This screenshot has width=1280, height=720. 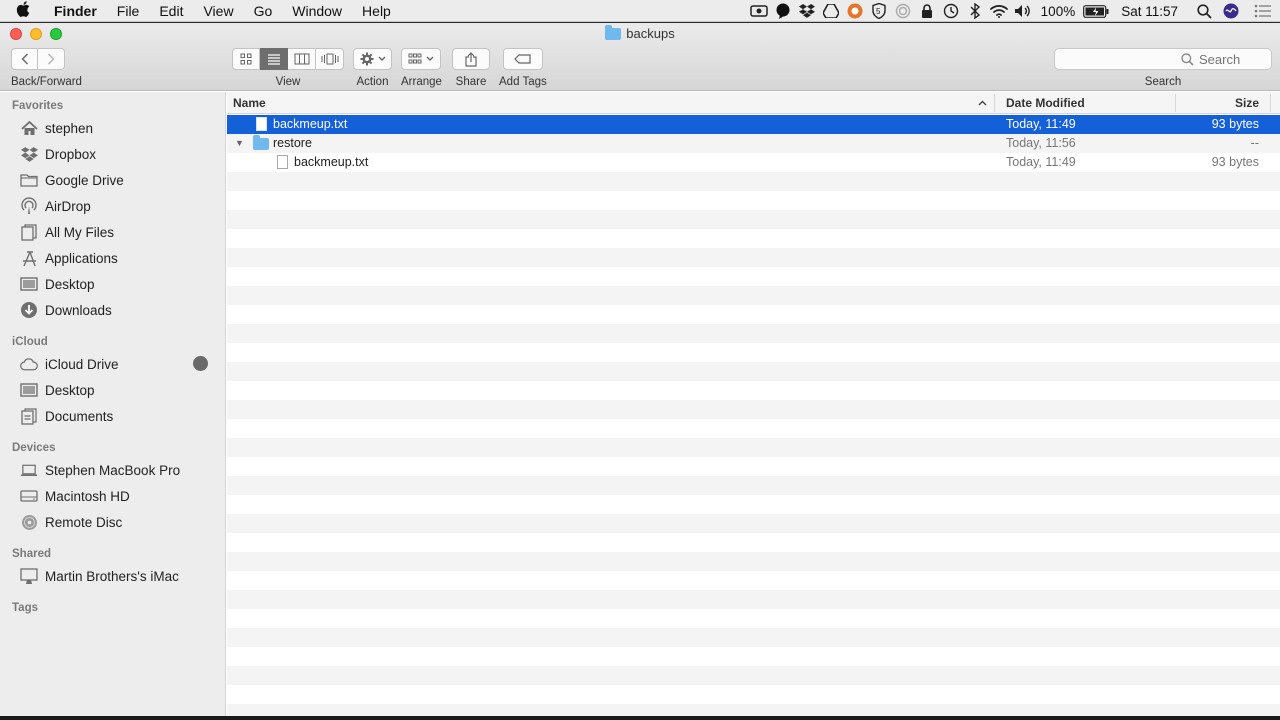 I want to click on sync-menu-icon, so click(x=903, y=11).